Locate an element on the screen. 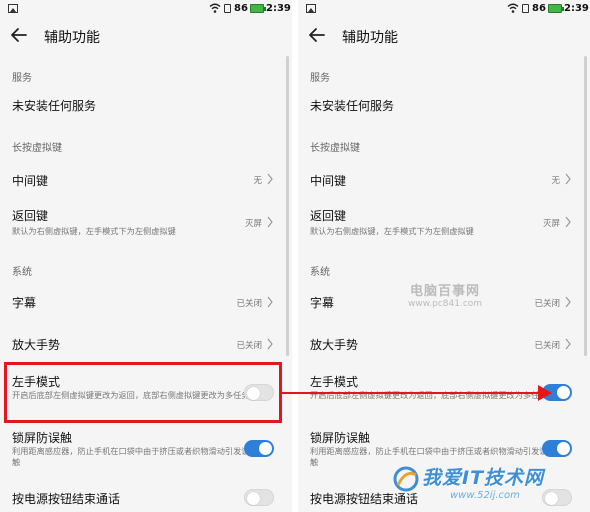 The width and height of the screenshot is (590, 512). list-item-lock-screen-guard: 锁屏防误触 利用距离感应器，防止手机在口袋中由于挤压或者织物滑动引发误触 is located at coordinates (142, 452).